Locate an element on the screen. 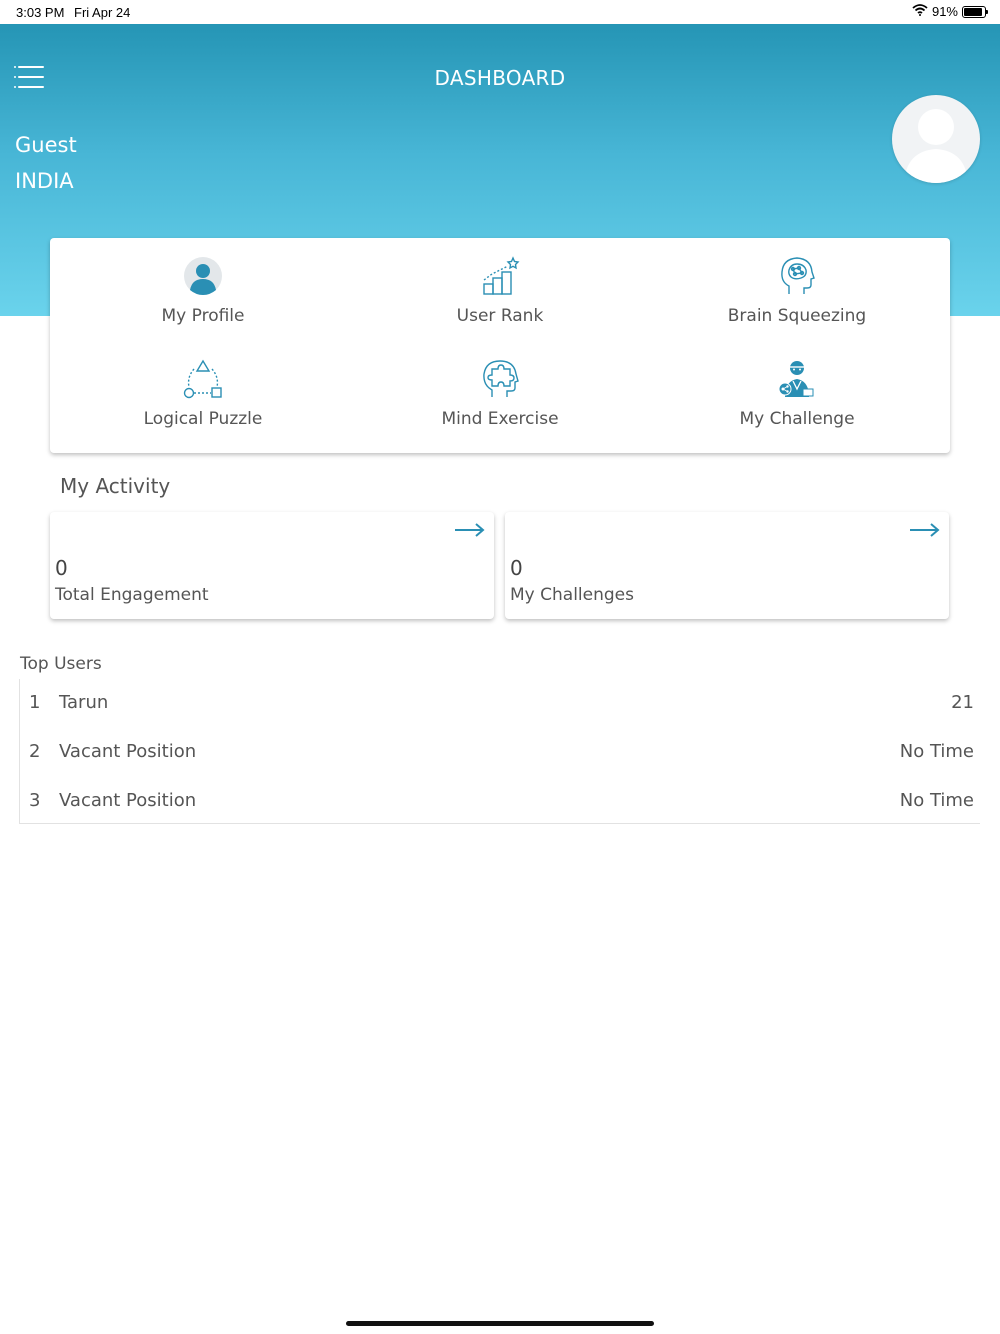 This screenshot has height=1334, width=1000. rank-chart-icon is located at coordinates (501, 275).